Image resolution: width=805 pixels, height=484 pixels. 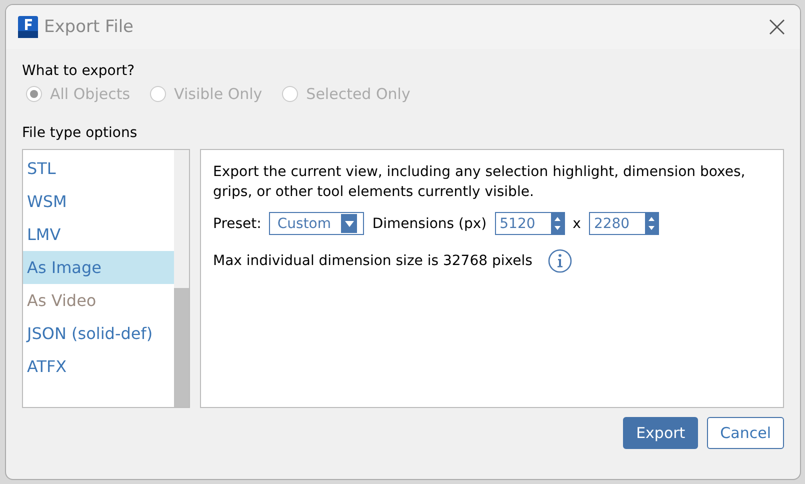 I want to click on section-label: File type options, so click(x=80, y=133).